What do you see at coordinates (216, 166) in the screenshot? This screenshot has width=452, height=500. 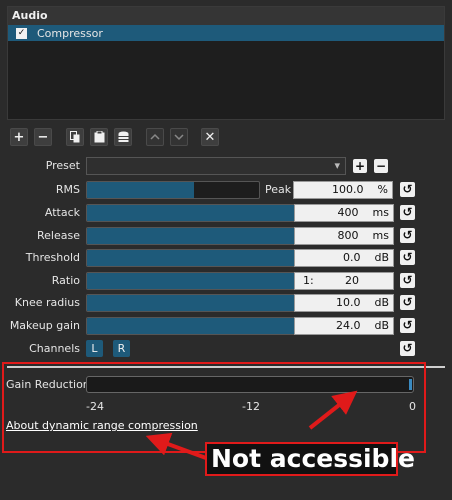 I see `preset-combobox` at bounding box center [216, 166].